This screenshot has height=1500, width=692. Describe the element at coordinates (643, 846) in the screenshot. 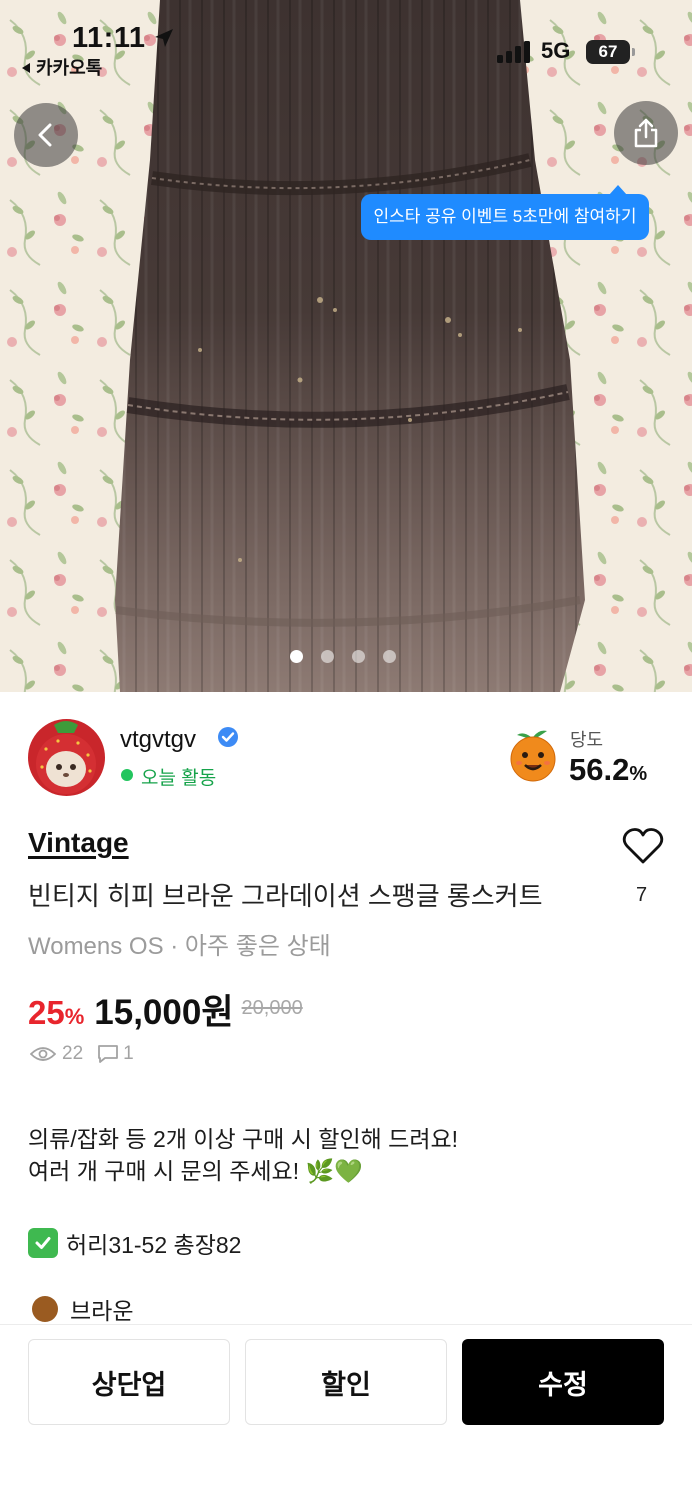

I see `heart-icon` at that location.